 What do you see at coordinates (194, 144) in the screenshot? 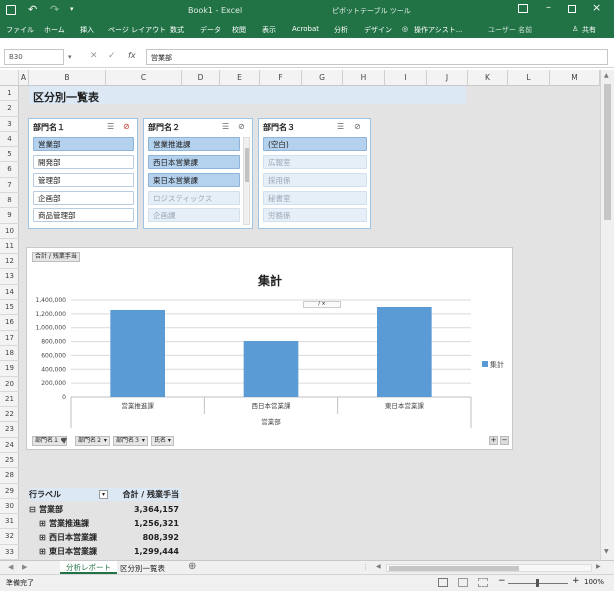
I see `slicer-item: 営業推進課` at bounding box center [194, 144].